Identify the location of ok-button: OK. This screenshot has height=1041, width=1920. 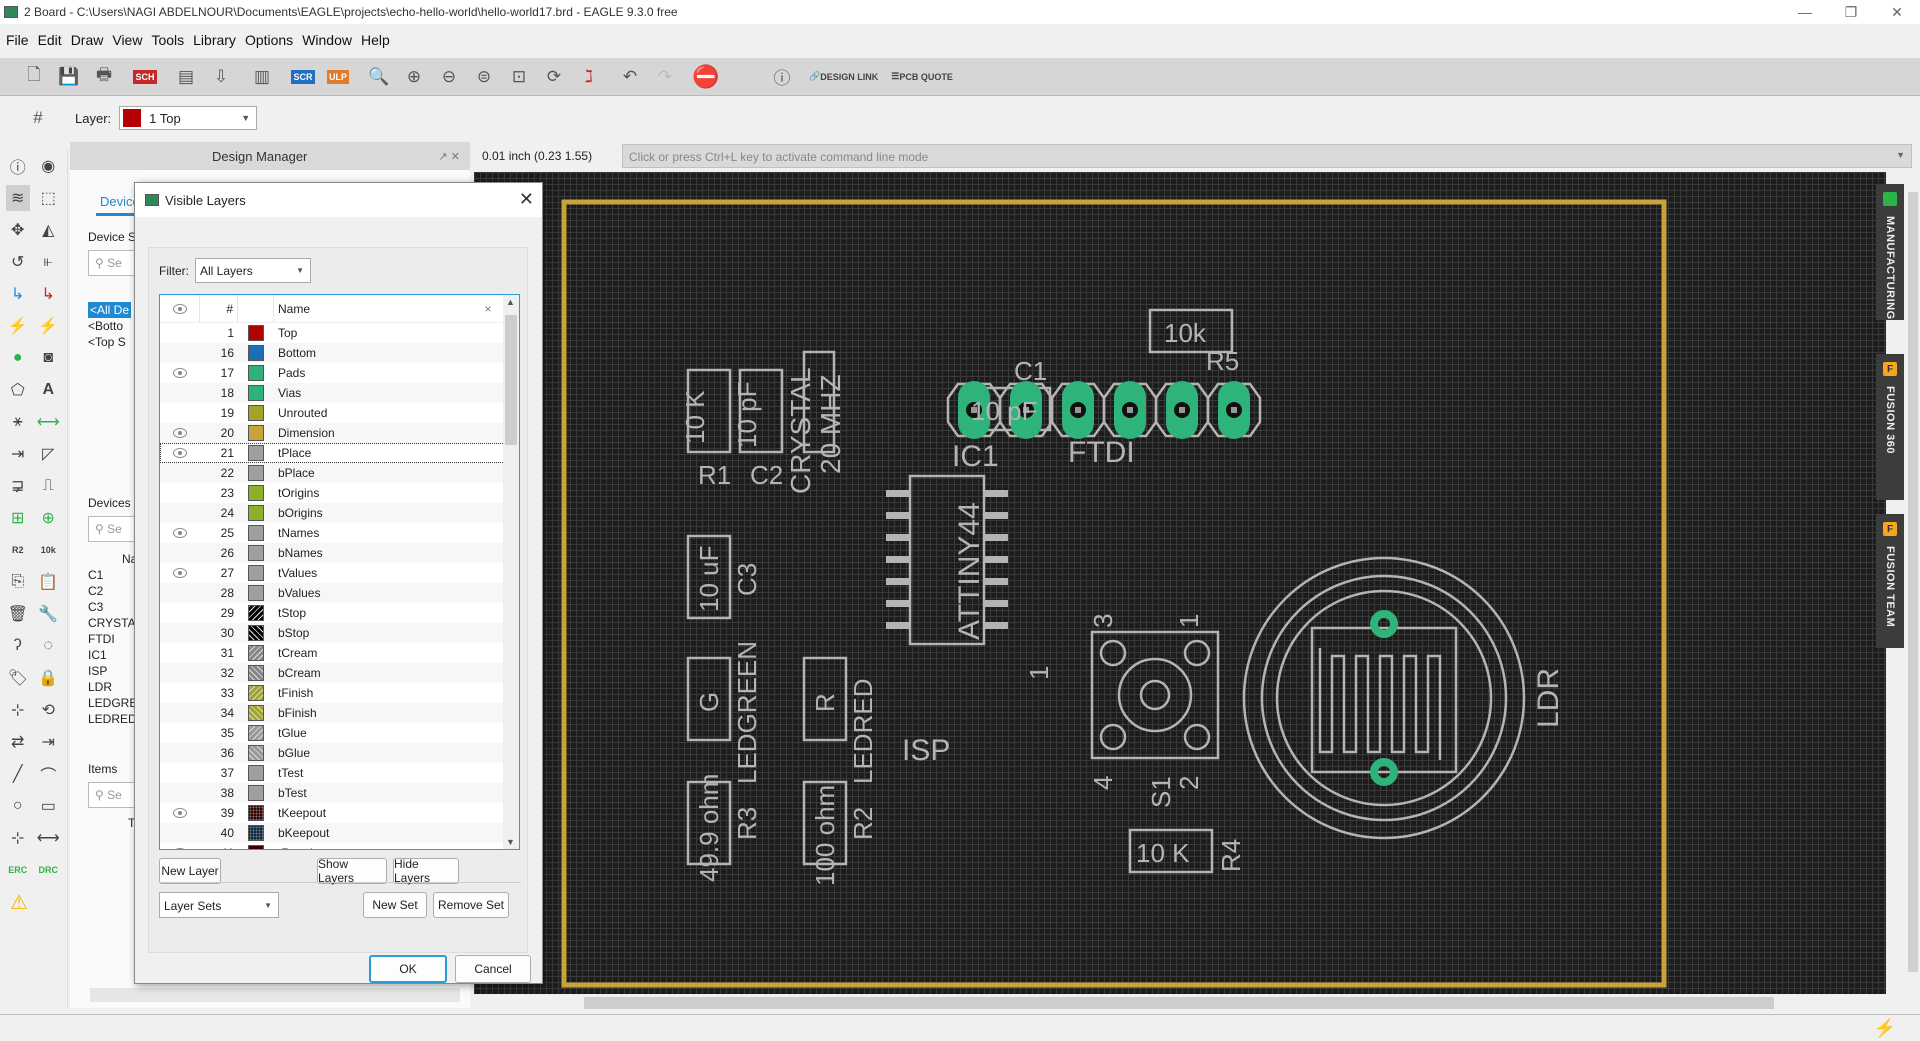
(408, 969).